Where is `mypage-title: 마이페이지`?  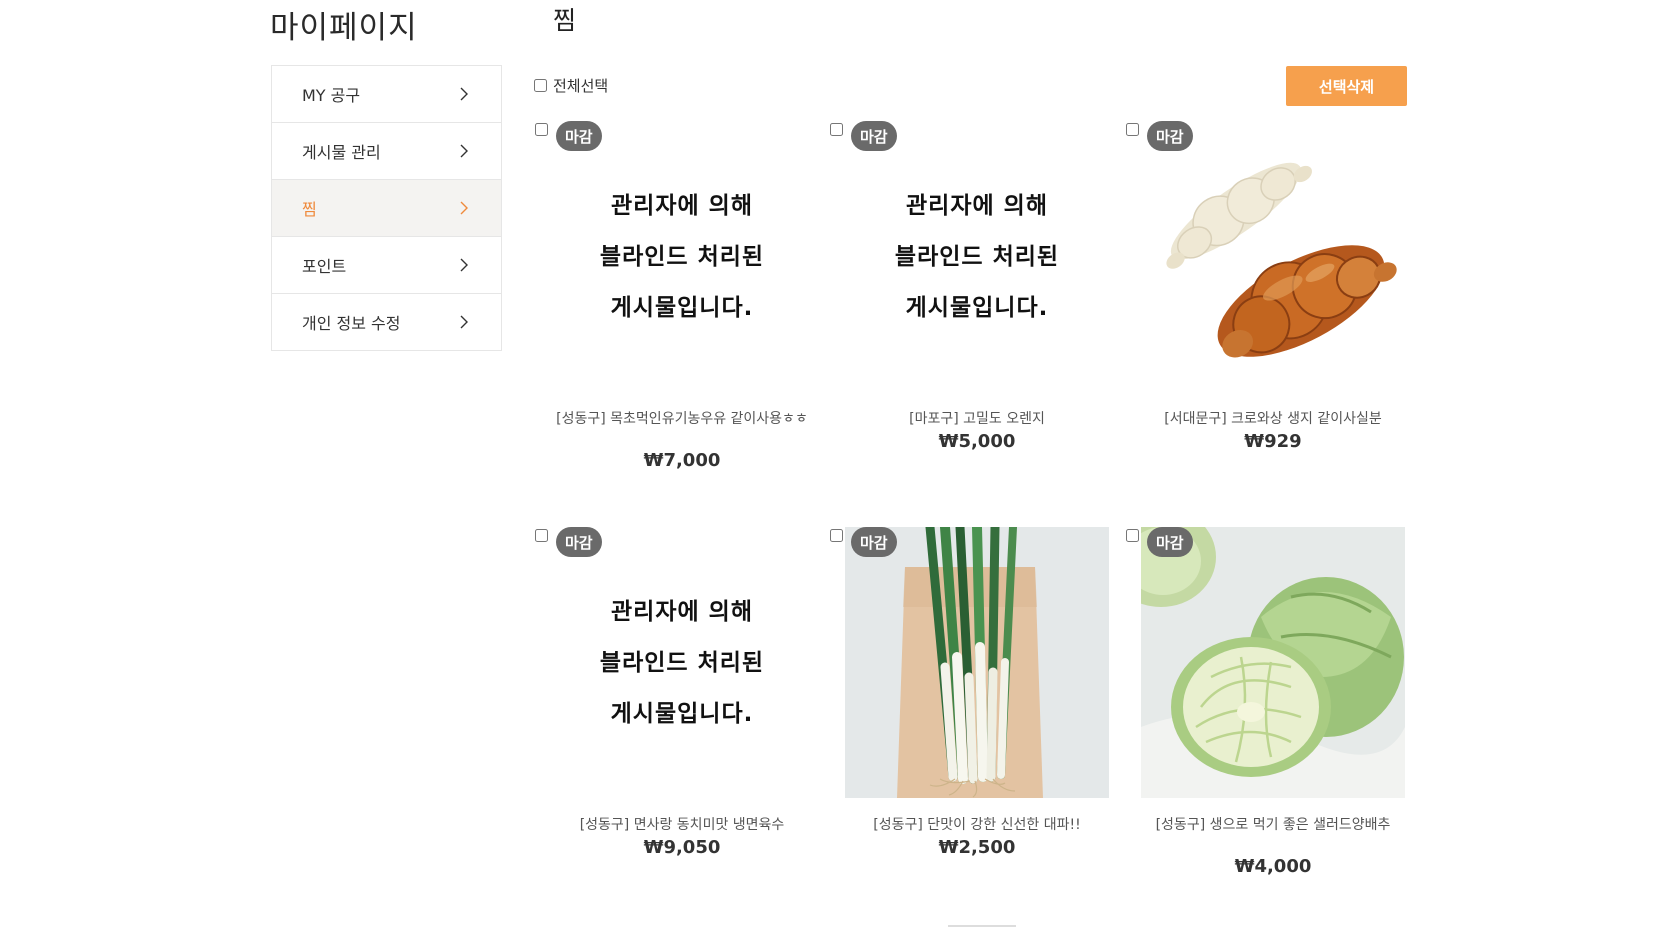
mypage-title: 마이페이지 is located at coordinates (344, 28).